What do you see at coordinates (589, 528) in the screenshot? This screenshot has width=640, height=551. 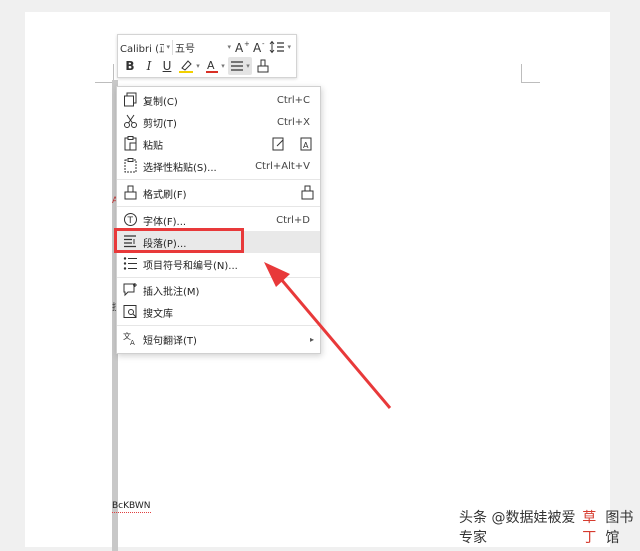 I see `watermark-brand-accent: 草丁` at bounding box center [589, 528].